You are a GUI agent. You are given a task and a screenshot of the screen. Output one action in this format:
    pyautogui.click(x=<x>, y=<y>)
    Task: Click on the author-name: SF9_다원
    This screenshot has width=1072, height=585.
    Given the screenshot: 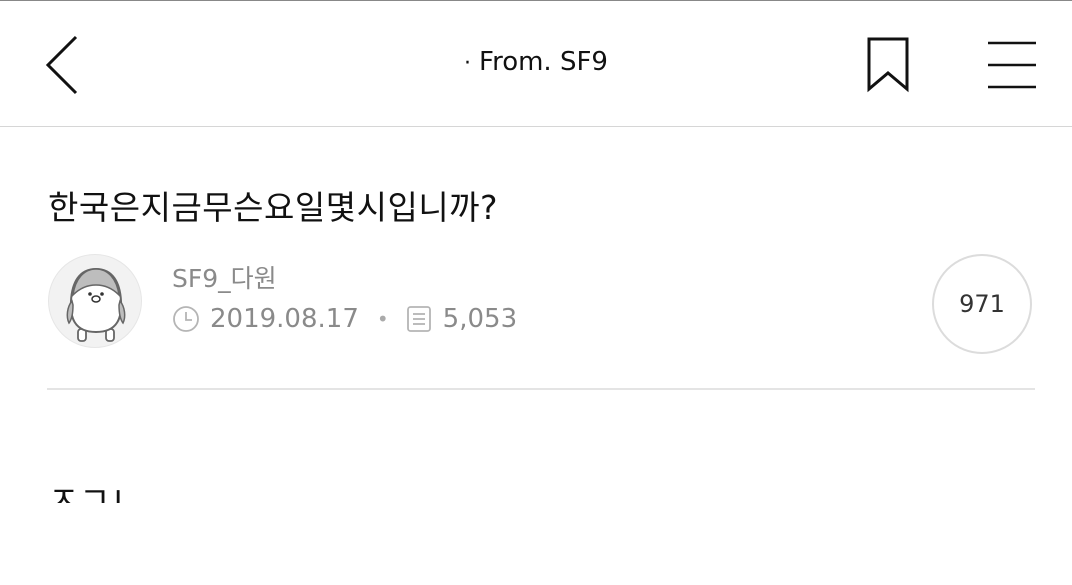 What is the action you would take?
    pyautogui.click(x=224, y=277)
    